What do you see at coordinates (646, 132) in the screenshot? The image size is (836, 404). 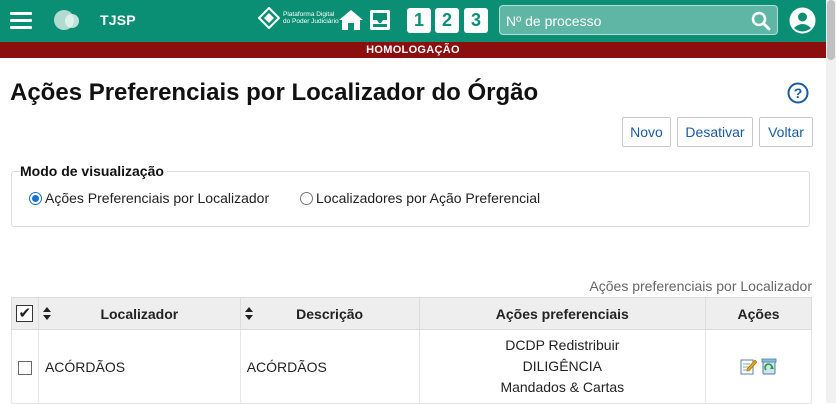 I see `novo-button: Novo` at bounding box center [646, 132].